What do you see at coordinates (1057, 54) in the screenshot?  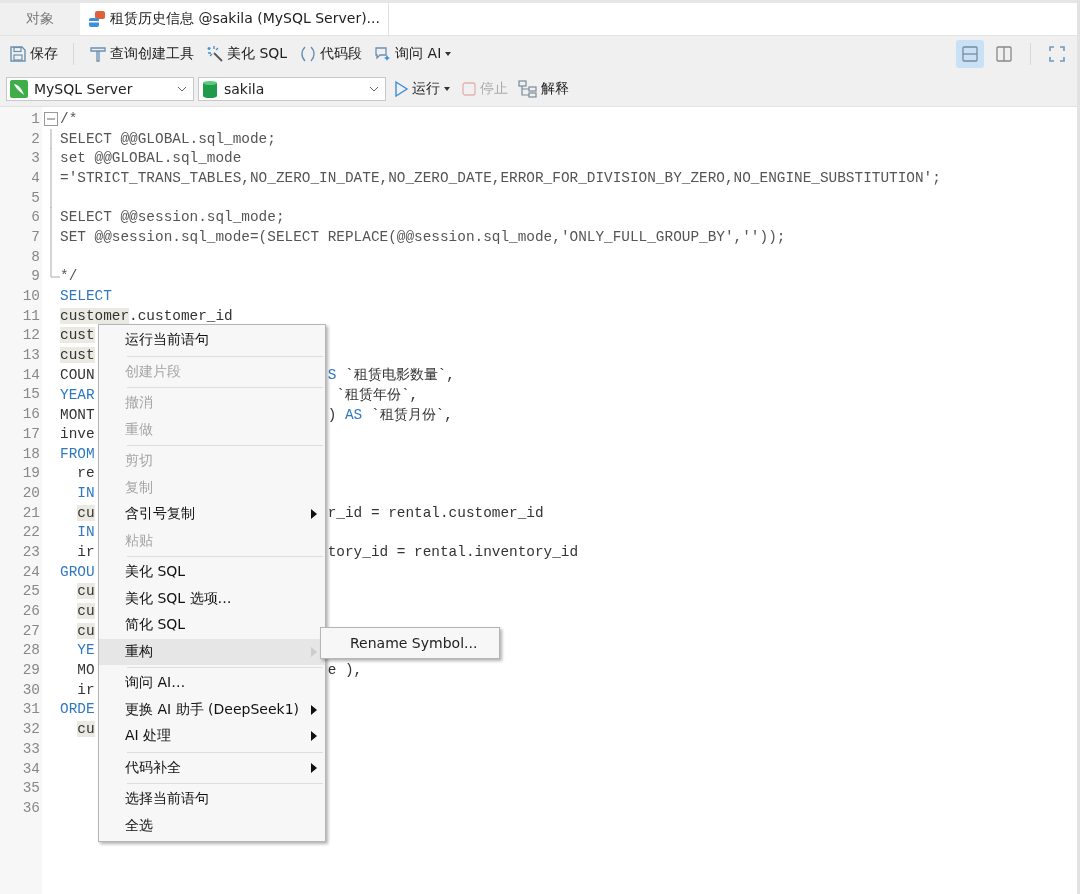 I see `fullscreen-icon` at bounding box center [1057, 54].